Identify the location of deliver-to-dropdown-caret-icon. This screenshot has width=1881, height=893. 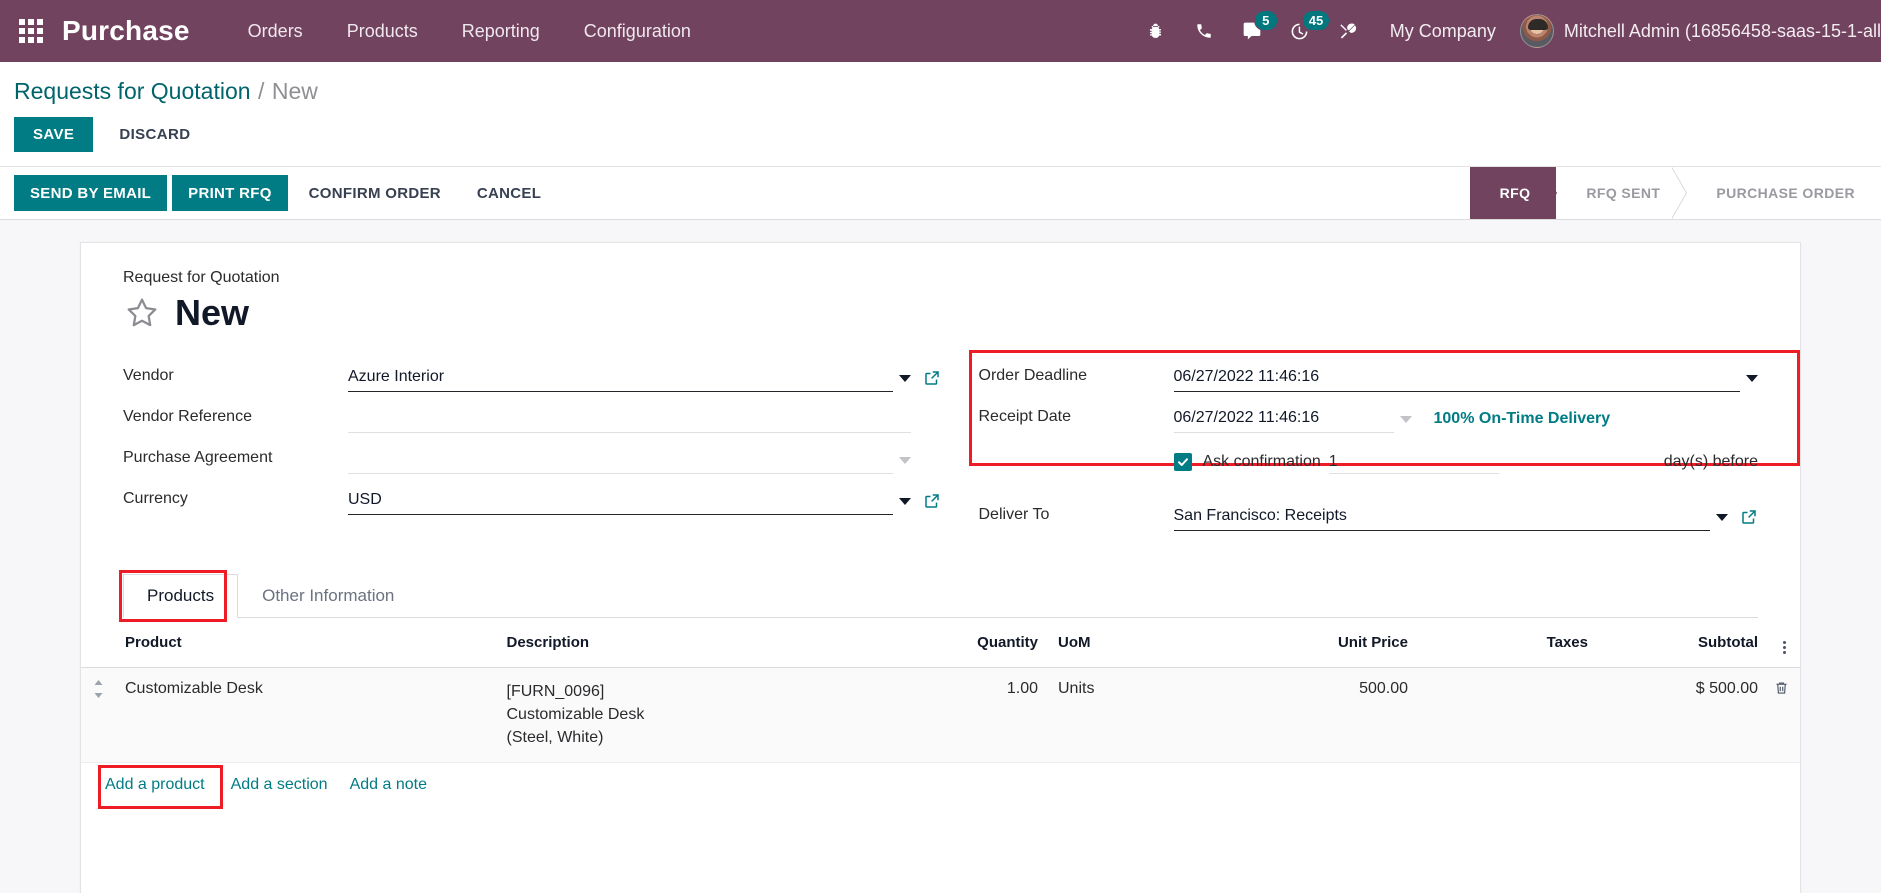
(1722, 517).